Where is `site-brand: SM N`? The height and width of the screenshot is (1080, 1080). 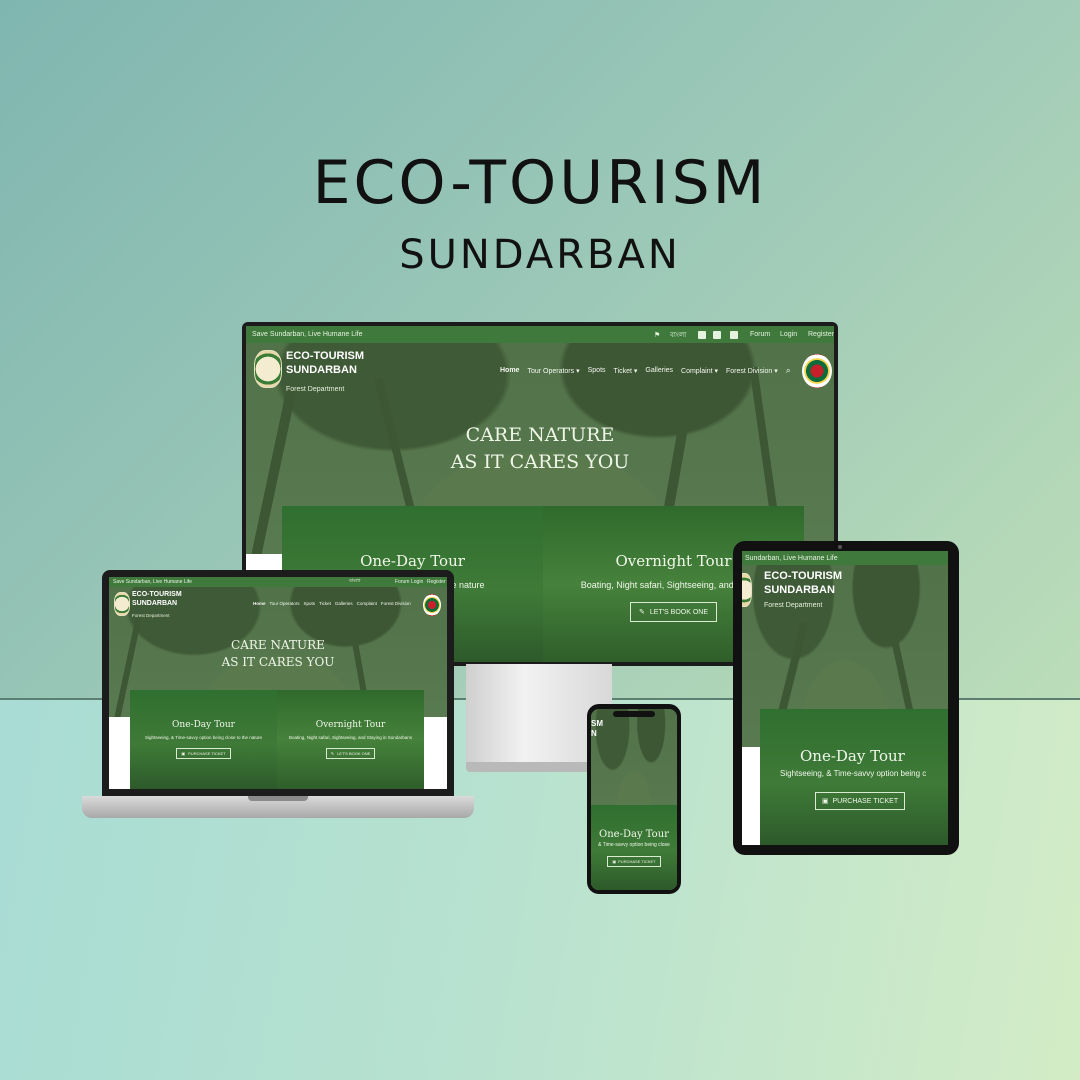 site-brand: SM N is located at coordinates (597, 729).